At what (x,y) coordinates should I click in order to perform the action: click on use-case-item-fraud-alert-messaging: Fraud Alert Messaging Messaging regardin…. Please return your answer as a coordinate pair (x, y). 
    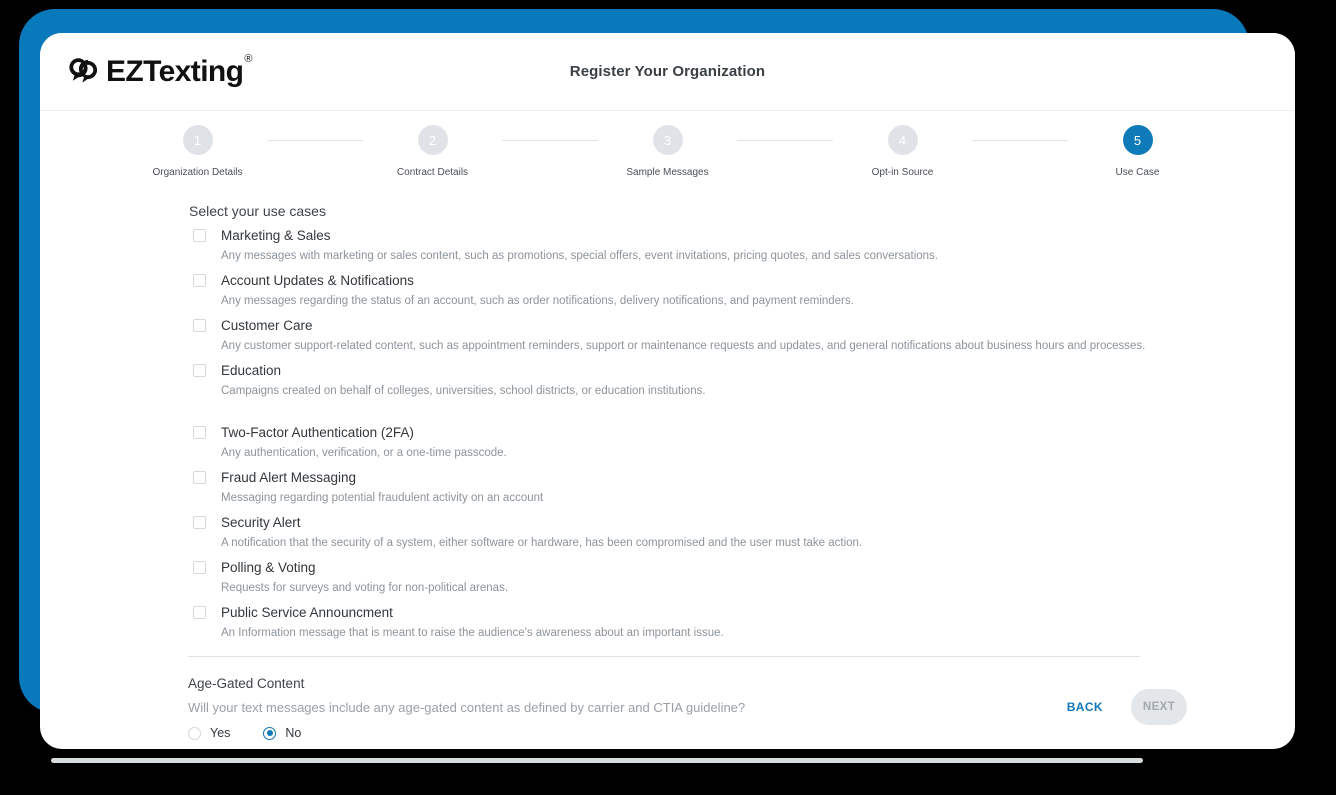
    Looking at the image, I should click on (691, 488).